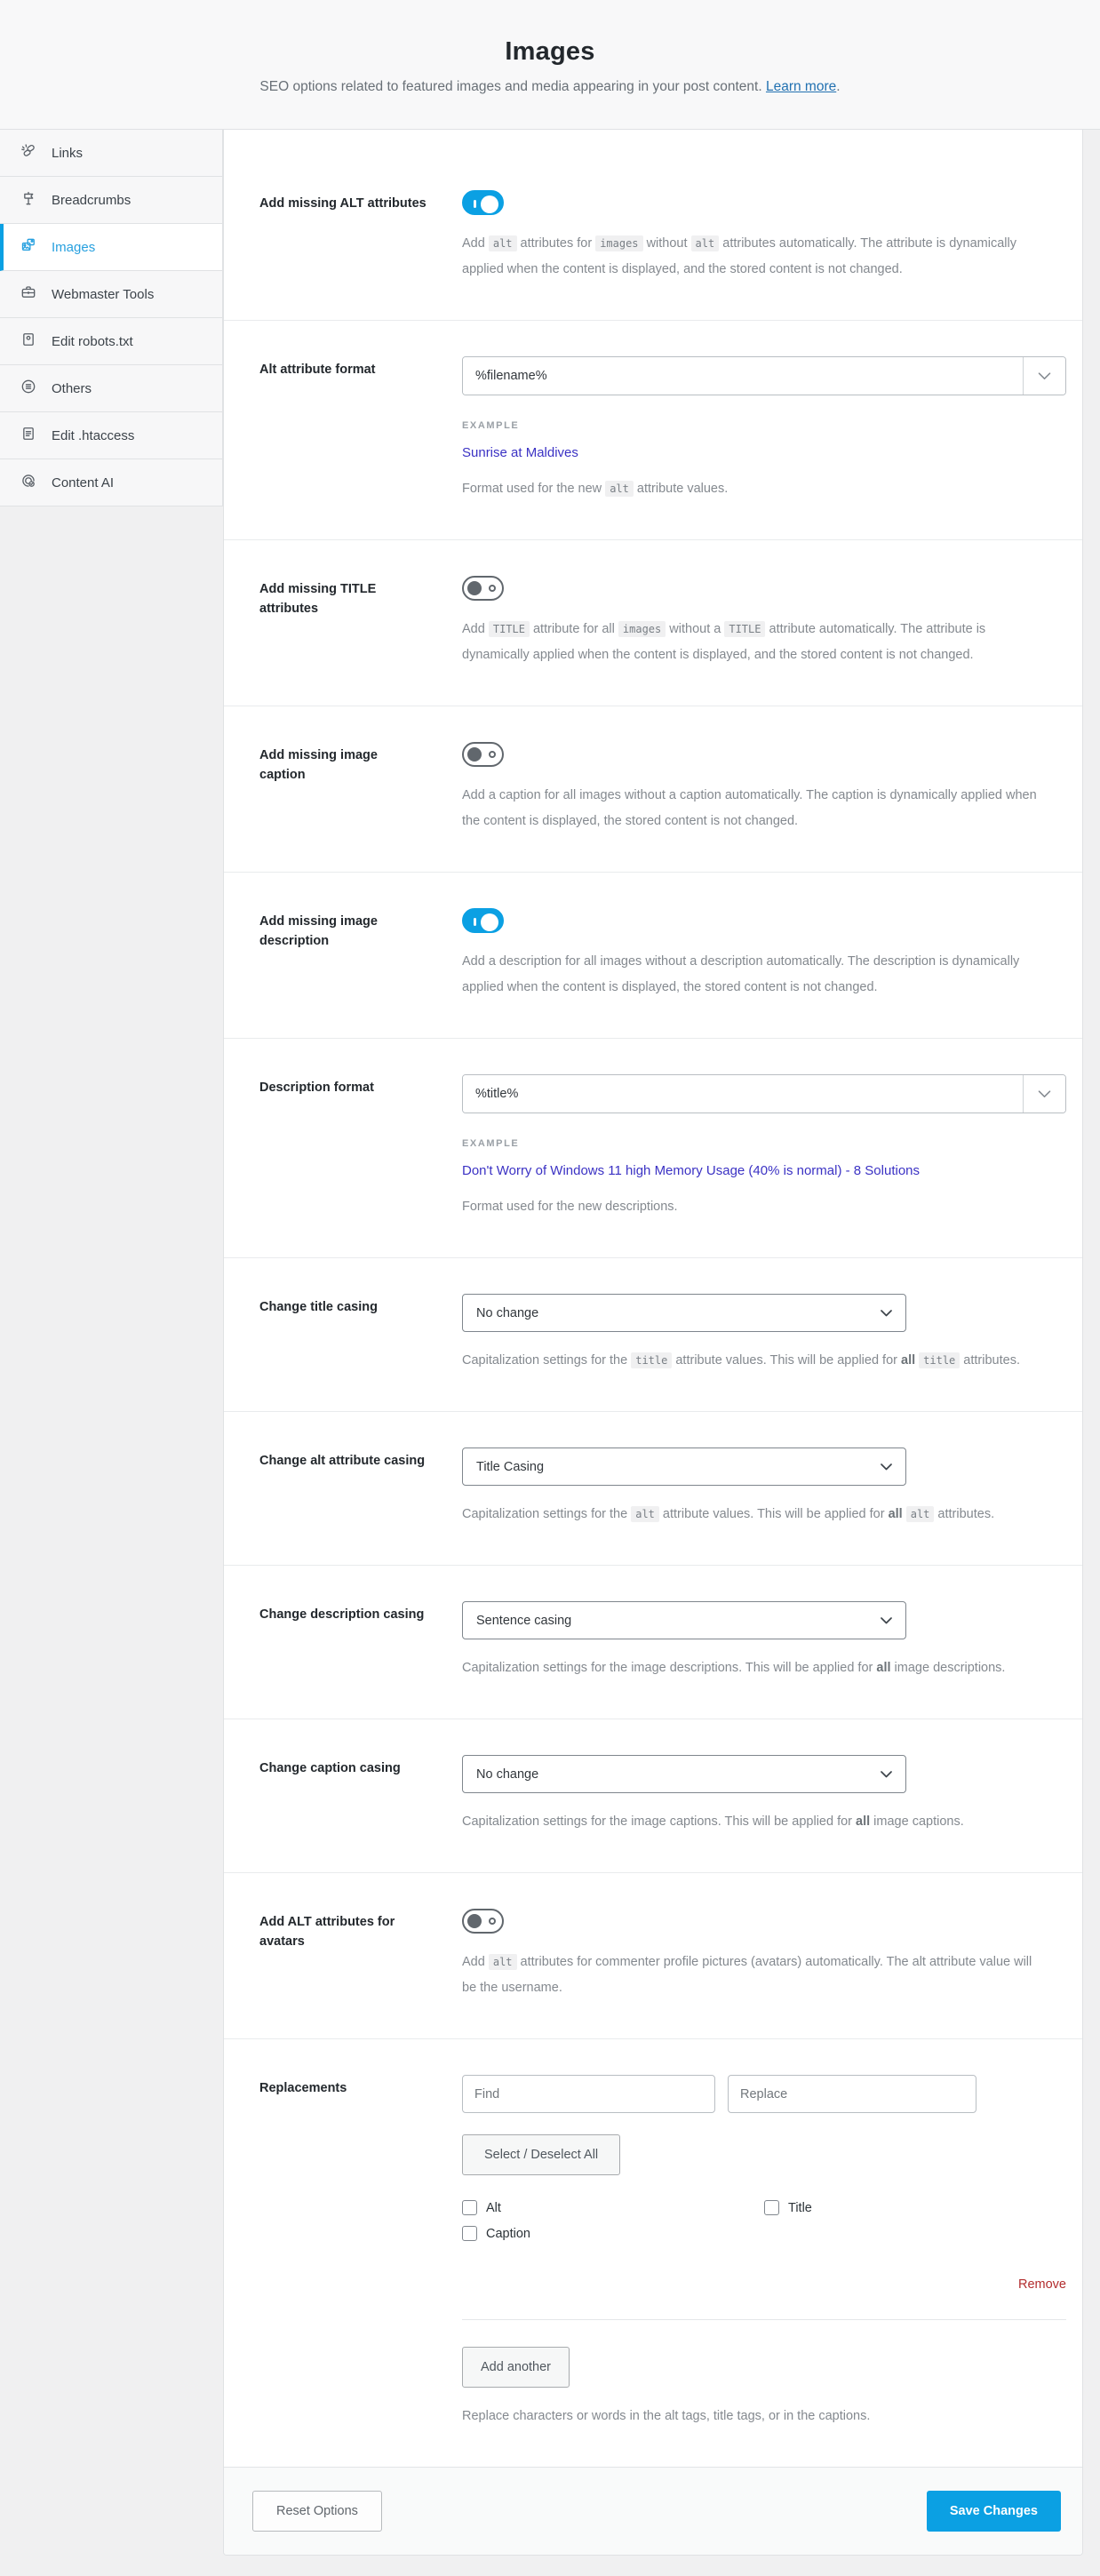 The height and width of the screenshot is (2576, 1100). I want to click on setting-label: Add missing image description, so click(318, 932).